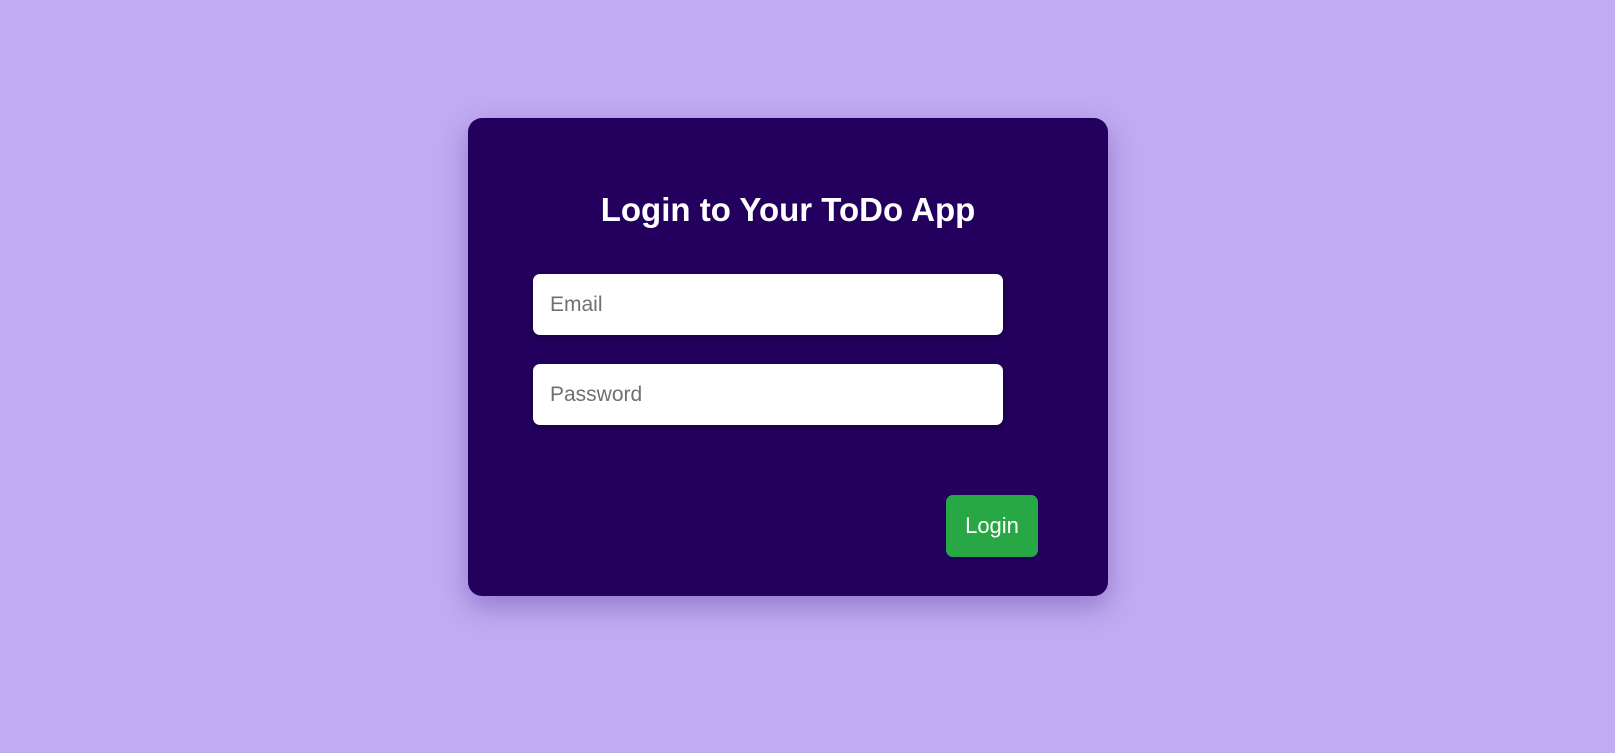  Describe the element at coordinates (768, 304) in the screenshot. I see `email-field` at that location.